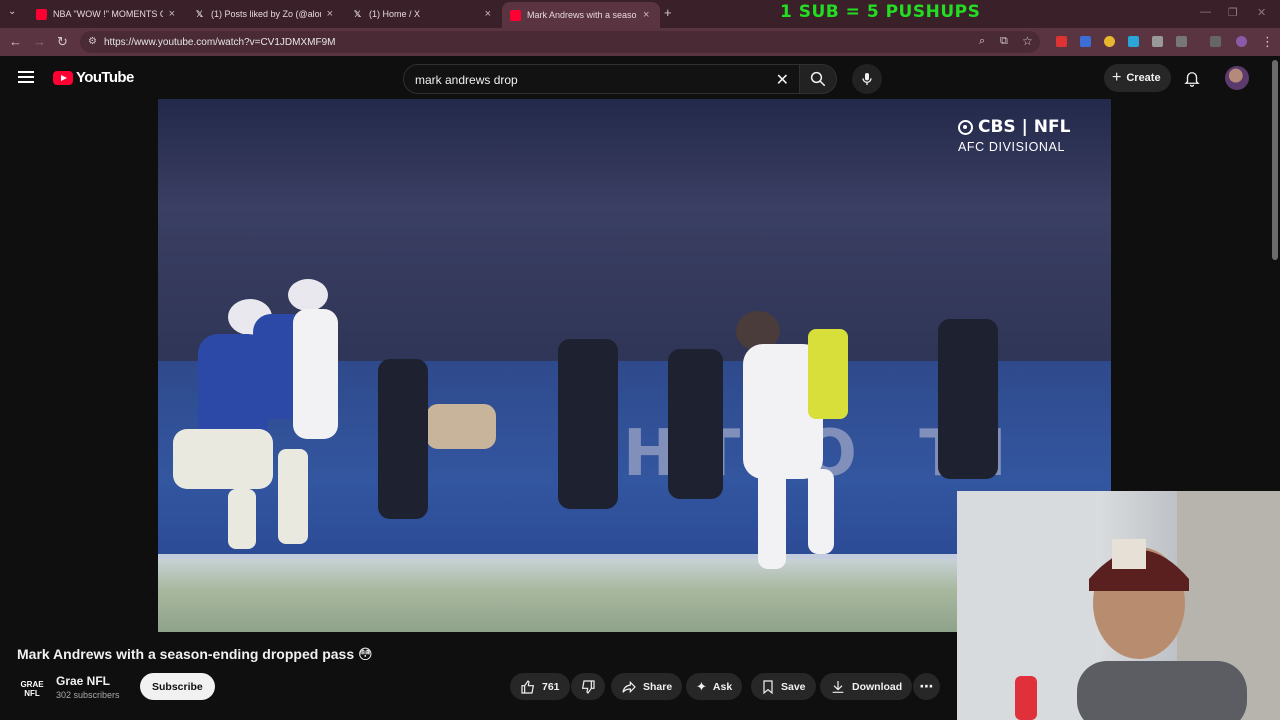  Describe the element at coordinates (83, 681) in the screenshot. I see `channel-name: Grae NFL` at that location.